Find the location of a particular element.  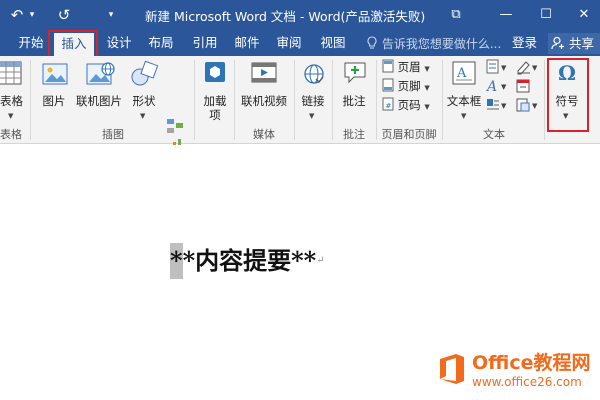

office-logo-icon is located at coordinates (452, 369).